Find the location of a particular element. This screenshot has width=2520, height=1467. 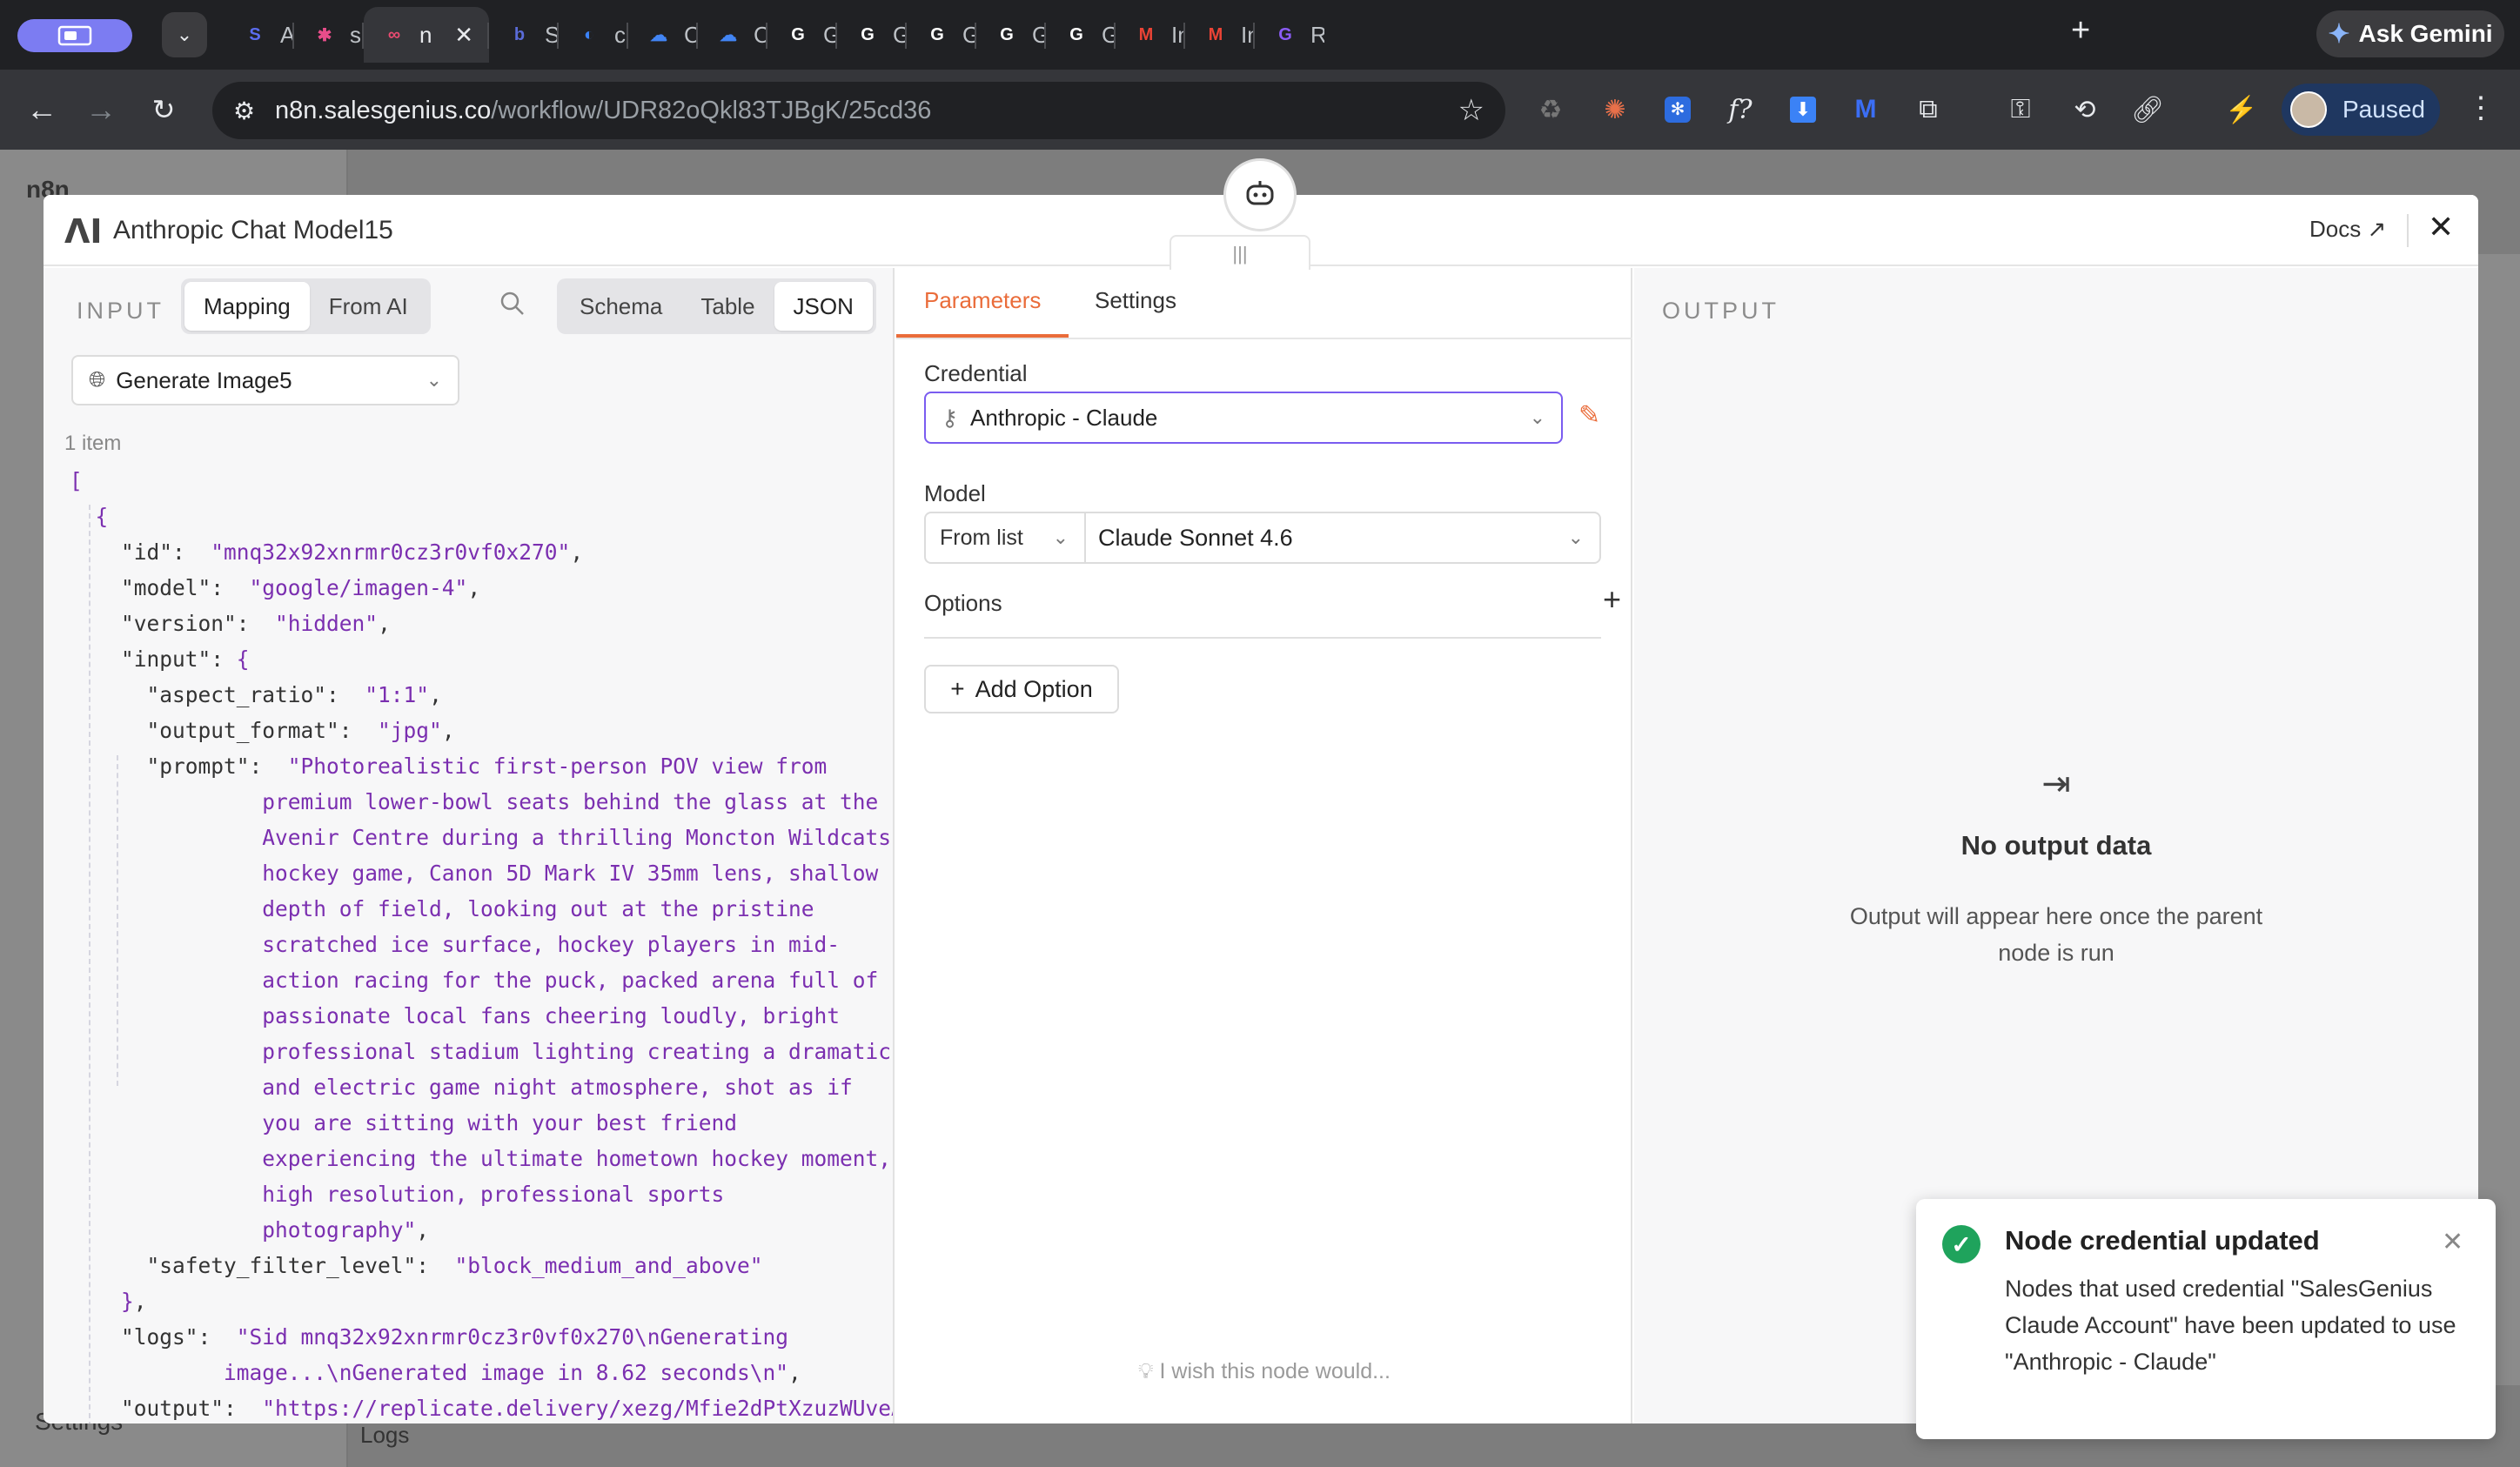

extension-asterisk-icon: ✺ is located at coordinates (1615, 110).